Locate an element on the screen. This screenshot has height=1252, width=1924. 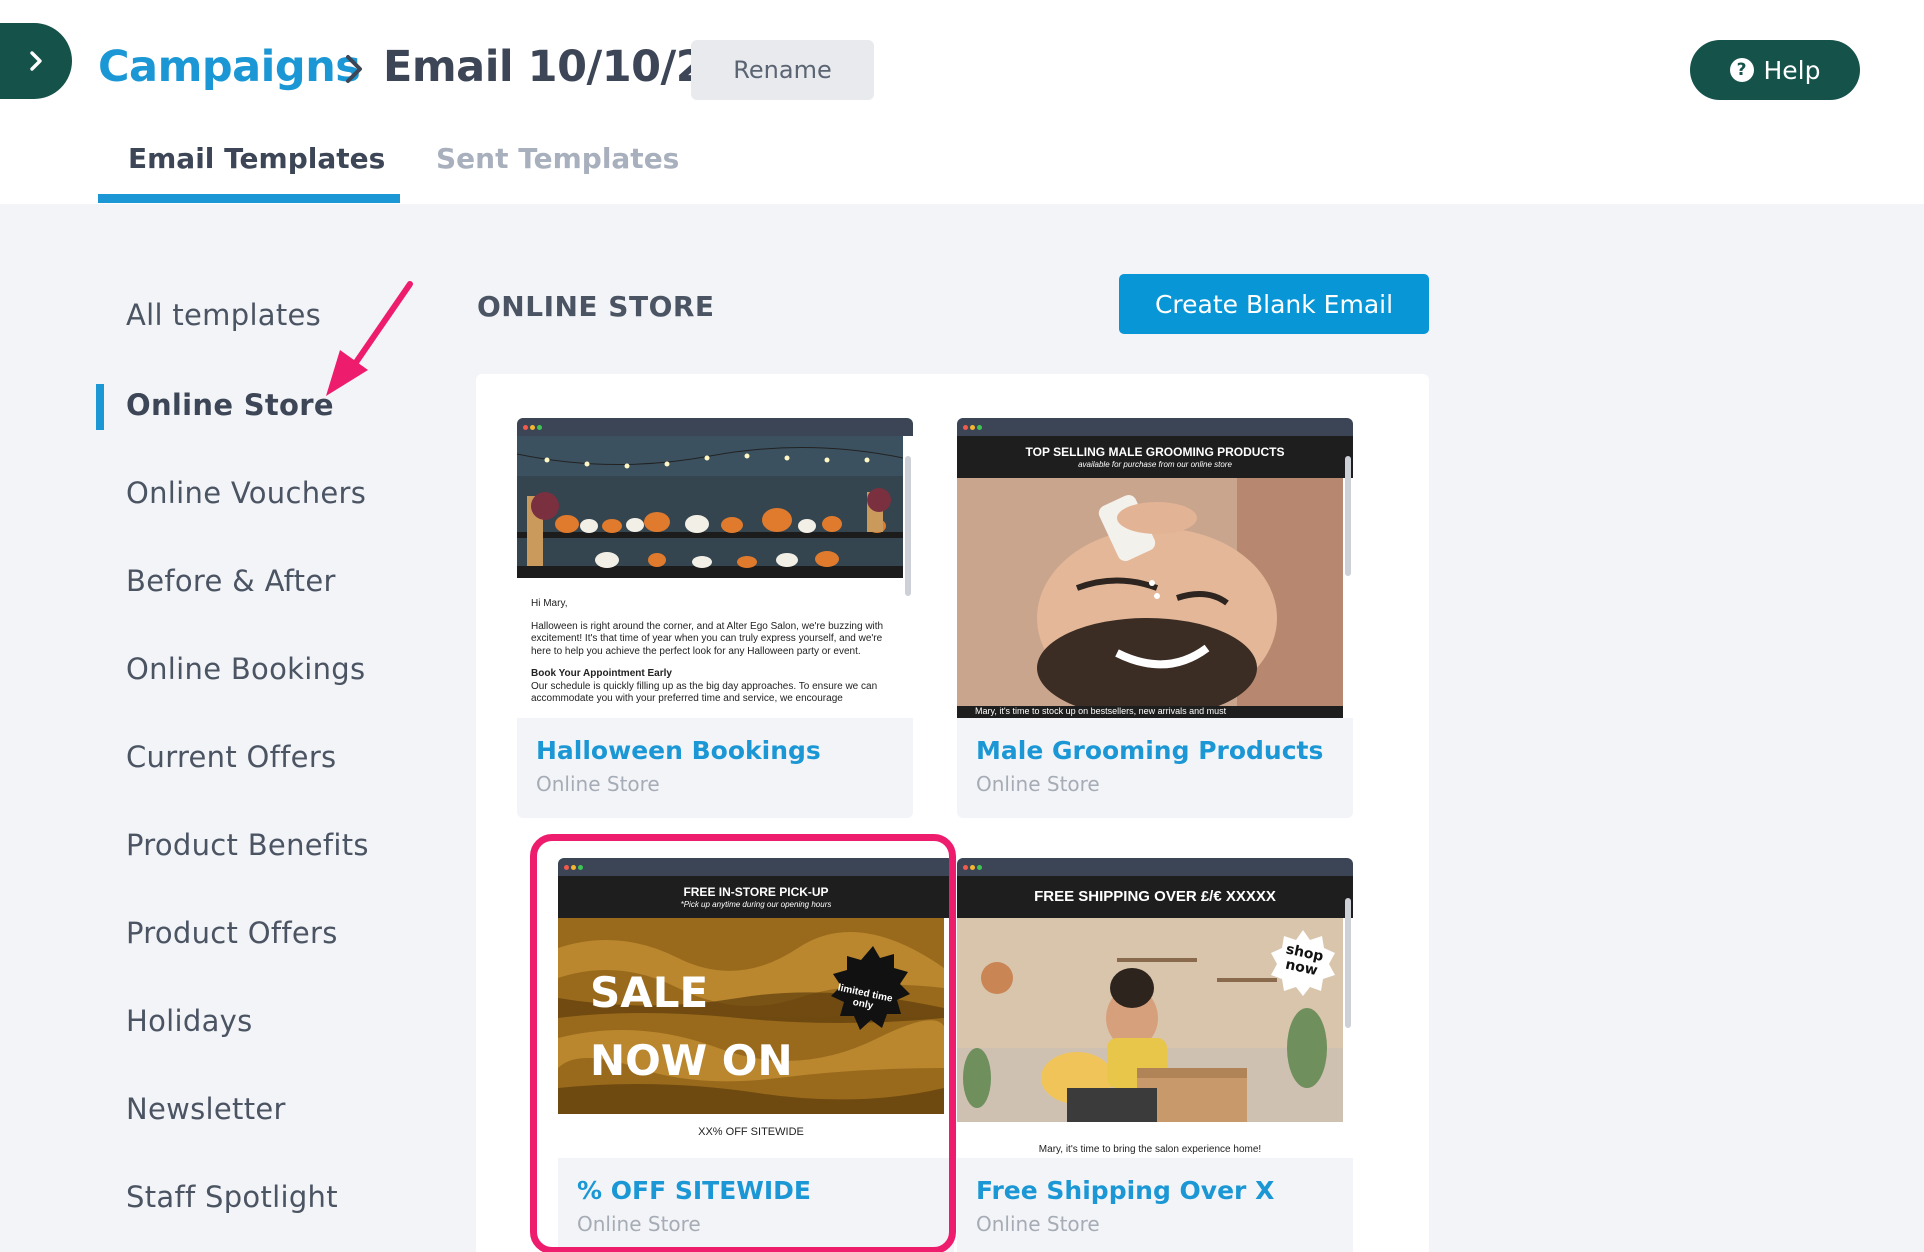
help-label: Help is located at coordinates (1792, 70).